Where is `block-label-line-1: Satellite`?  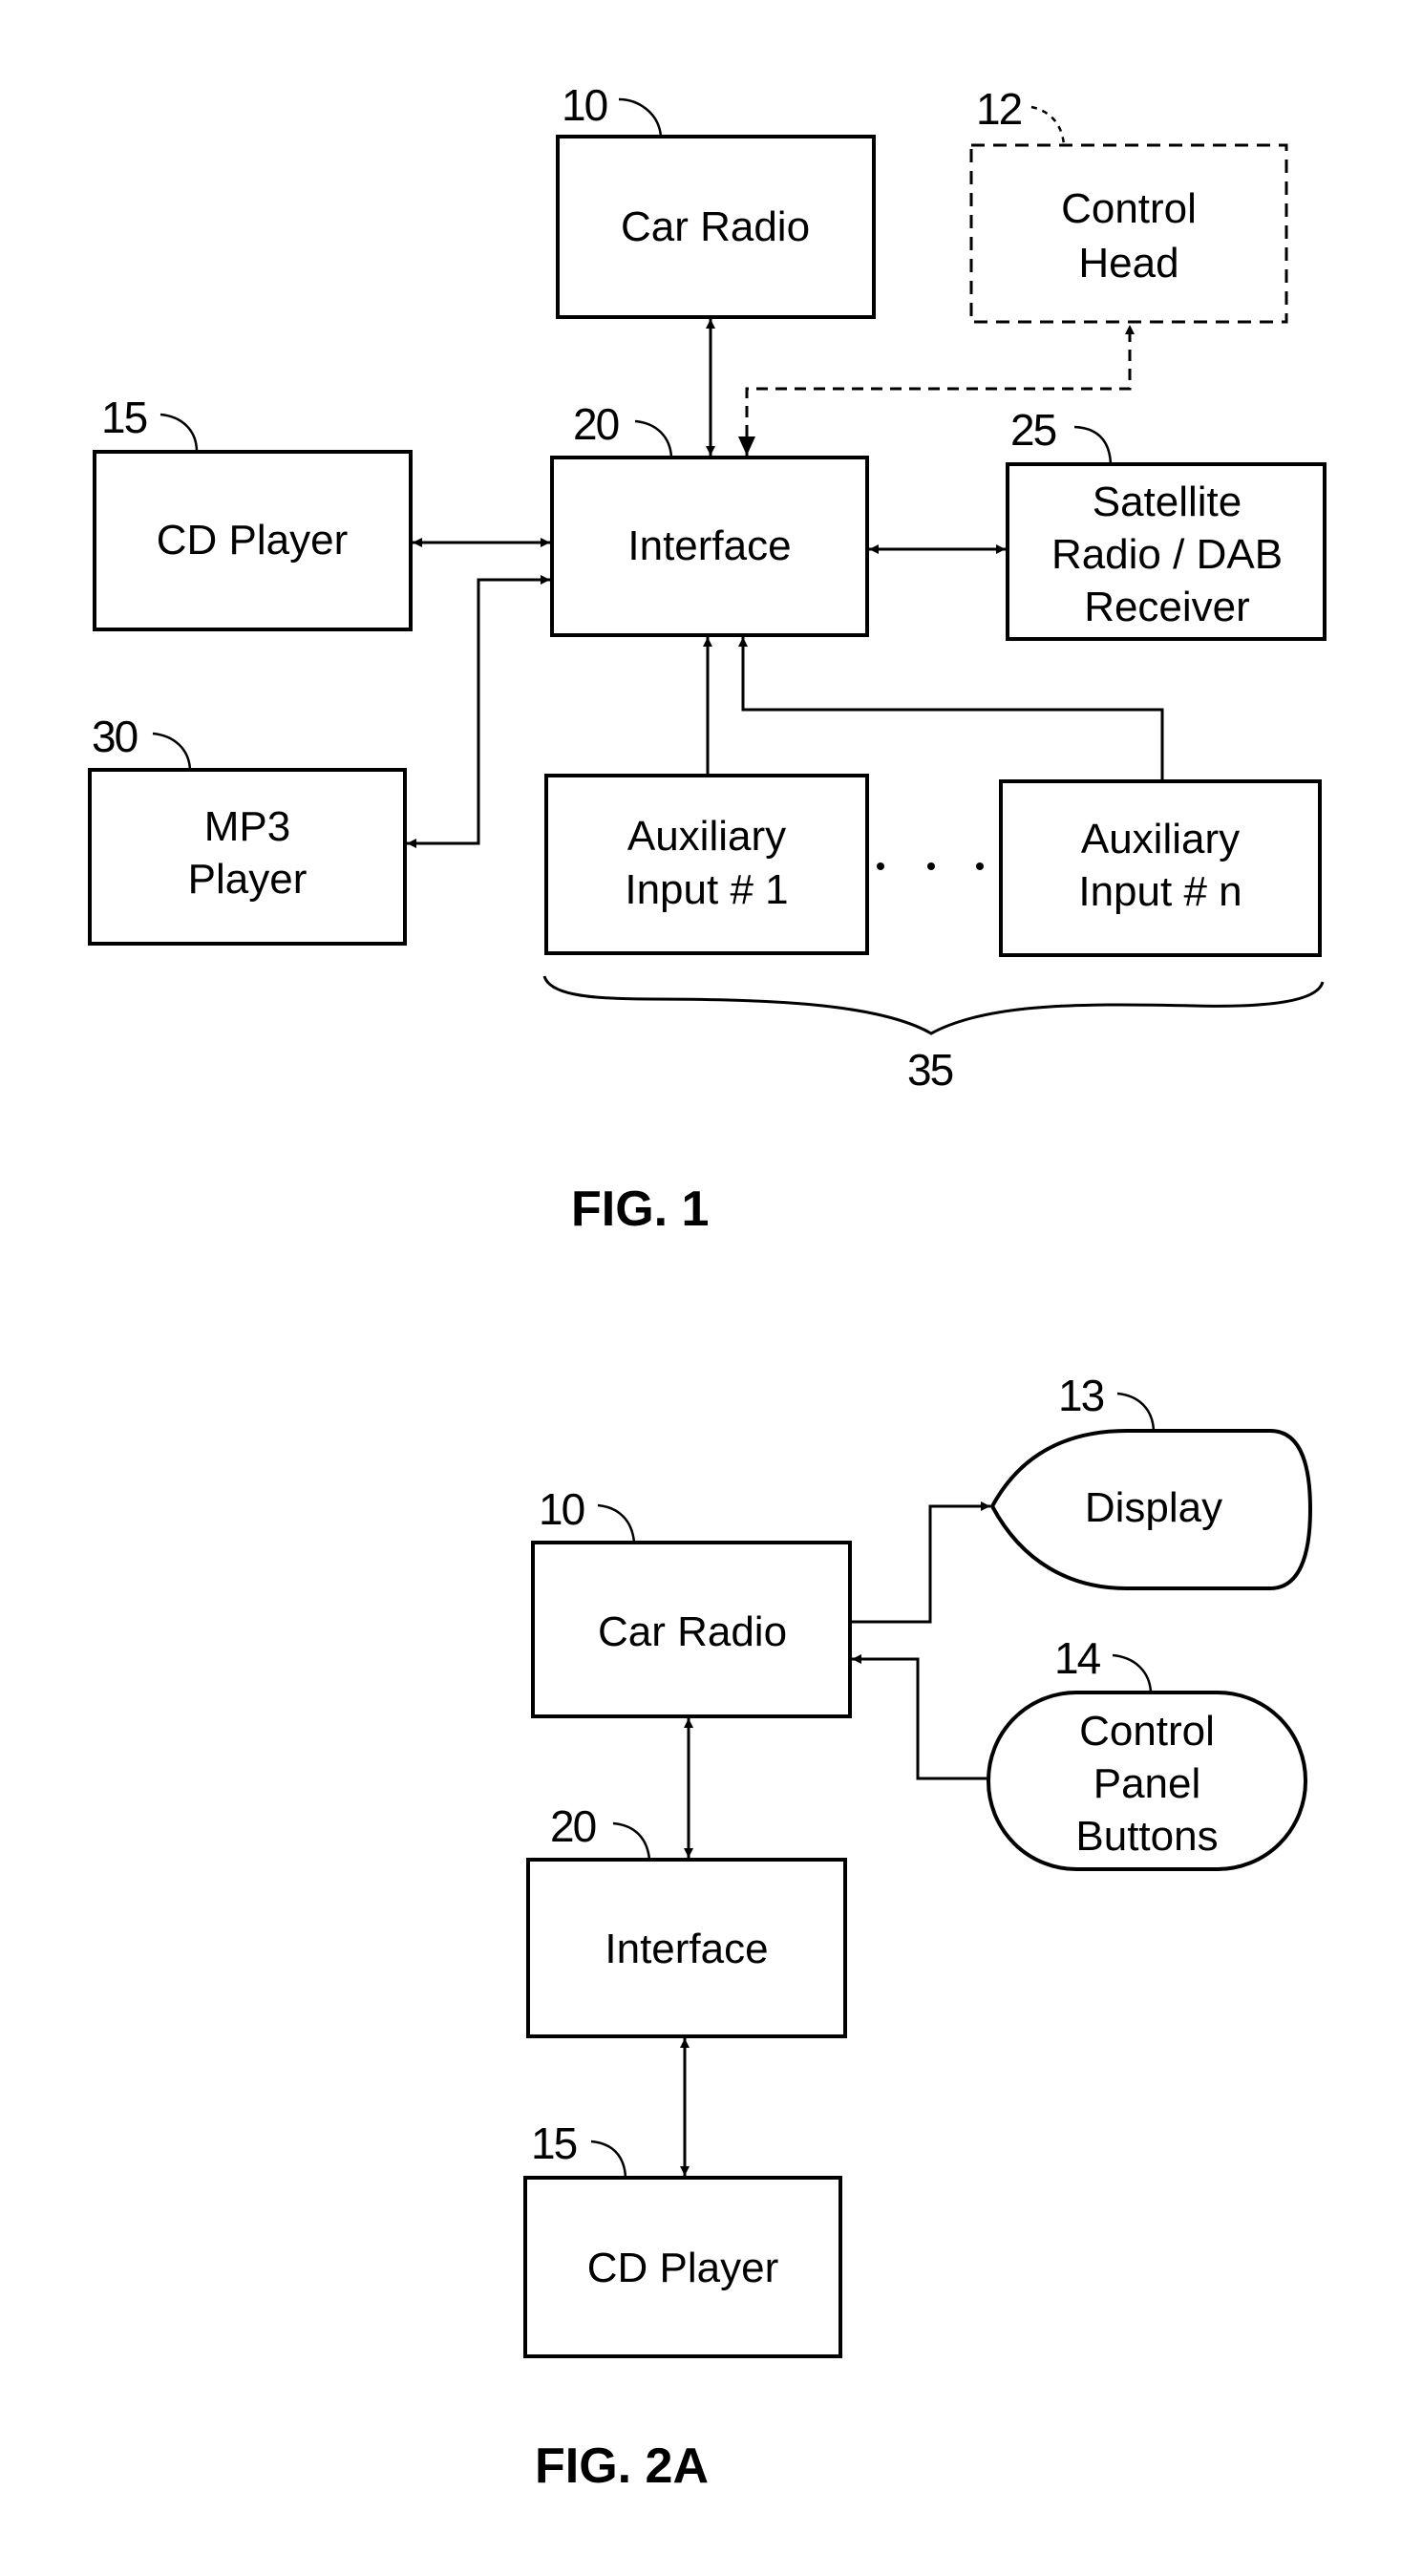
block-label-line-1: Satellite is located at coordinates (1167, 502).